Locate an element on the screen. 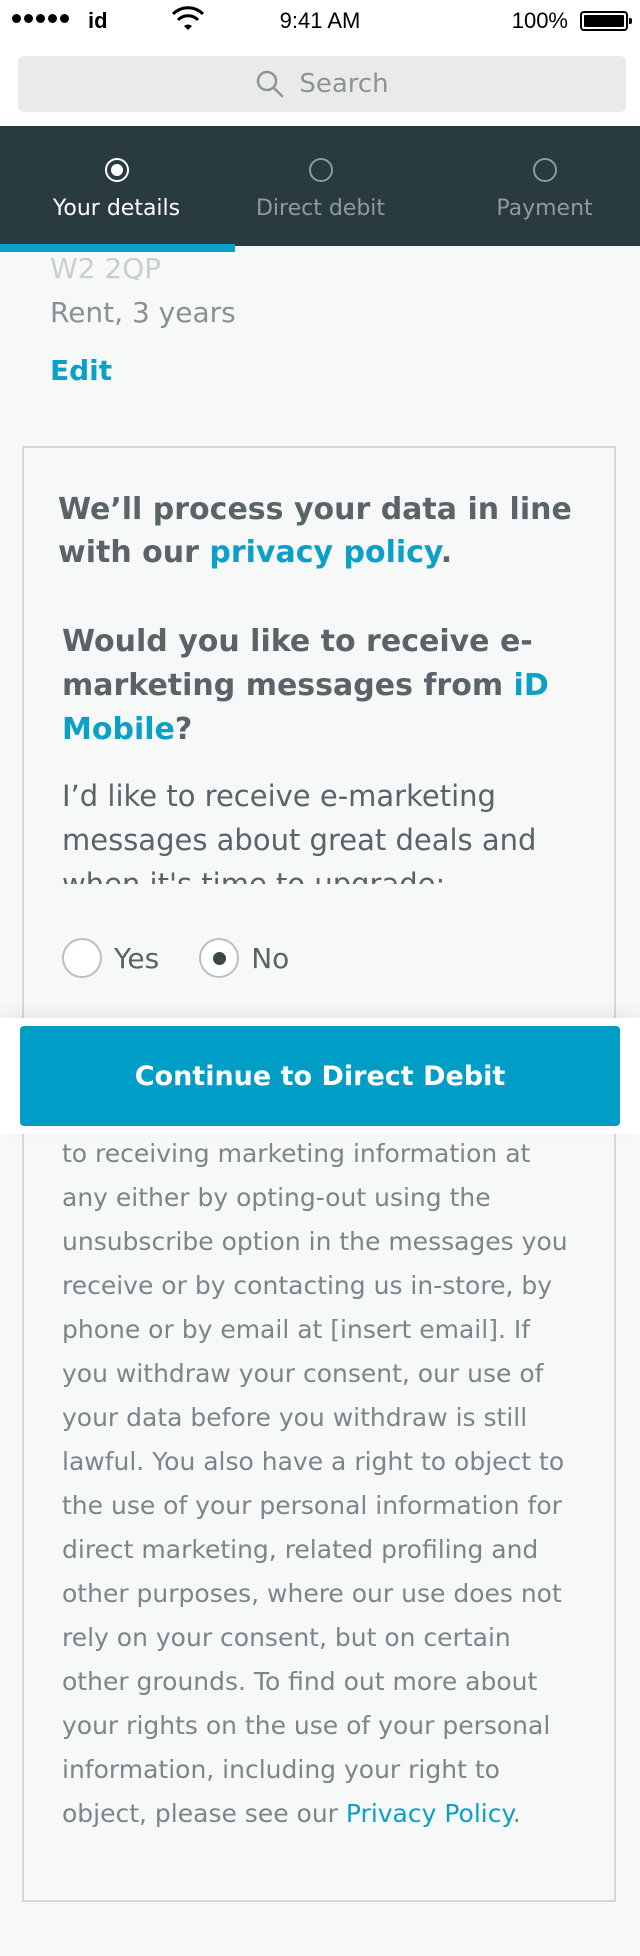  search-input: Search is located at coordinates (322, 84).